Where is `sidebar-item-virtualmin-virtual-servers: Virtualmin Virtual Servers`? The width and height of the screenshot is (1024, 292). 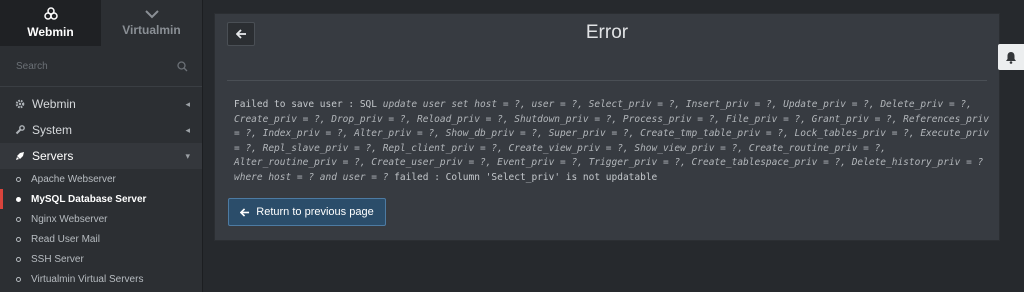 sidebar-item-virtualmin-virtual-servers: Virtualmin Virtual Servers is located at coordinates (101, 279).